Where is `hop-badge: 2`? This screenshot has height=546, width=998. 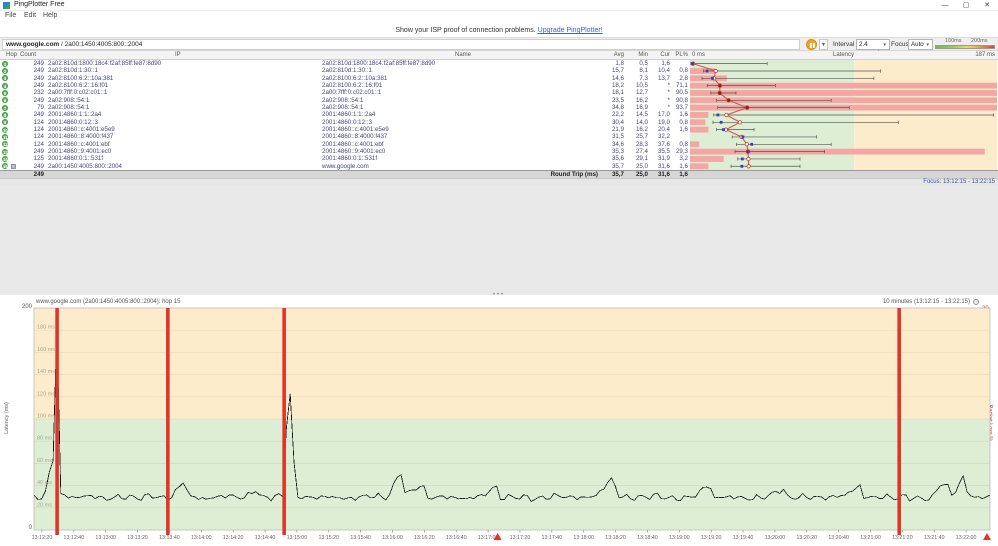
hop-badge: 2 is located at coordinates (5, 70).